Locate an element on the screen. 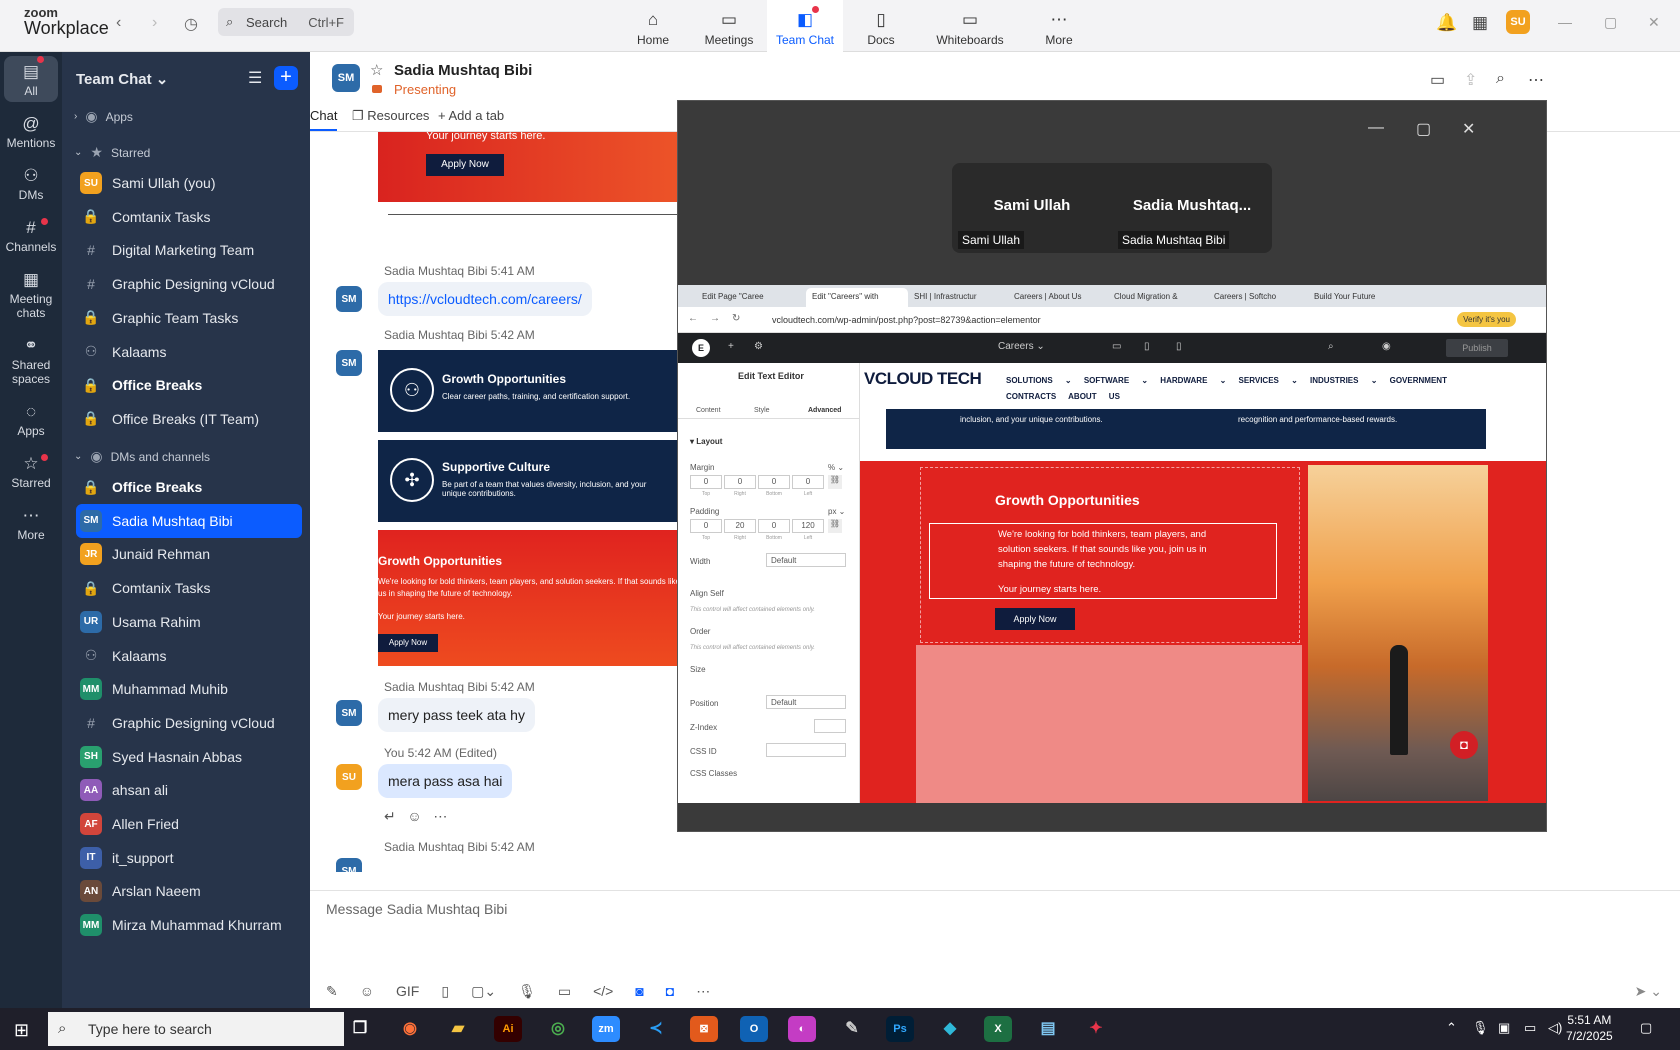 The image size is (1680, 1050). format-icon: ✎ is located at coordinates (332, 991).